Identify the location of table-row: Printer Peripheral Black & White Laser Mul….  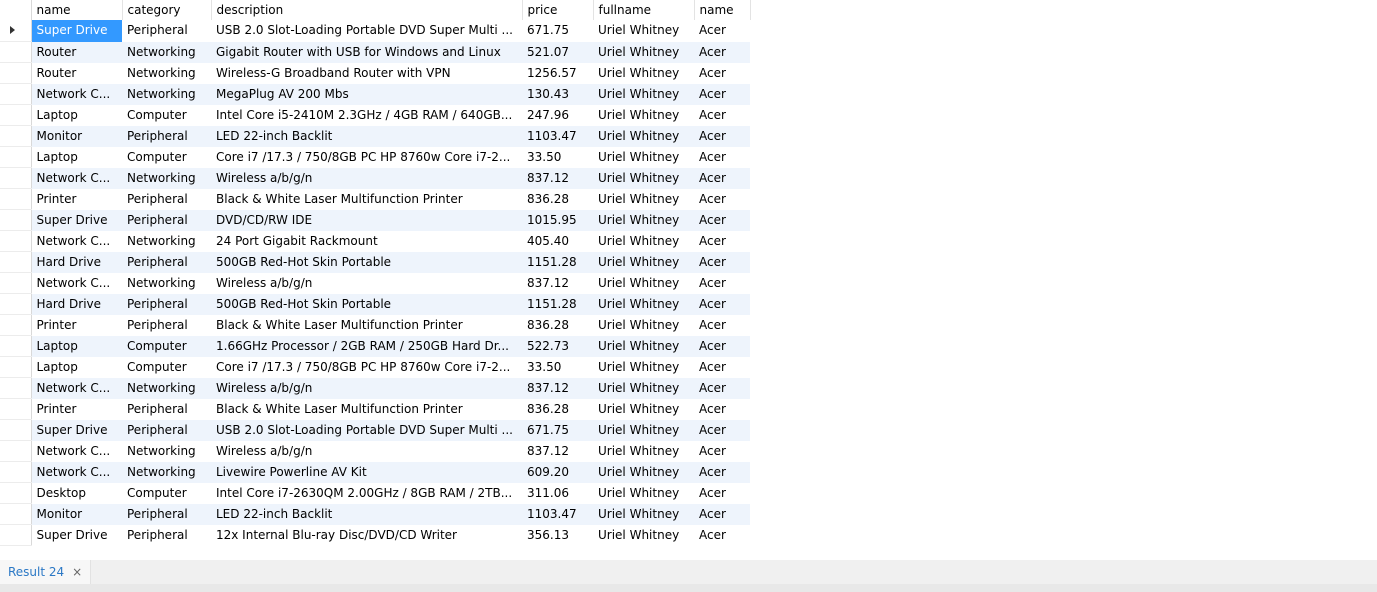
(375, 199).